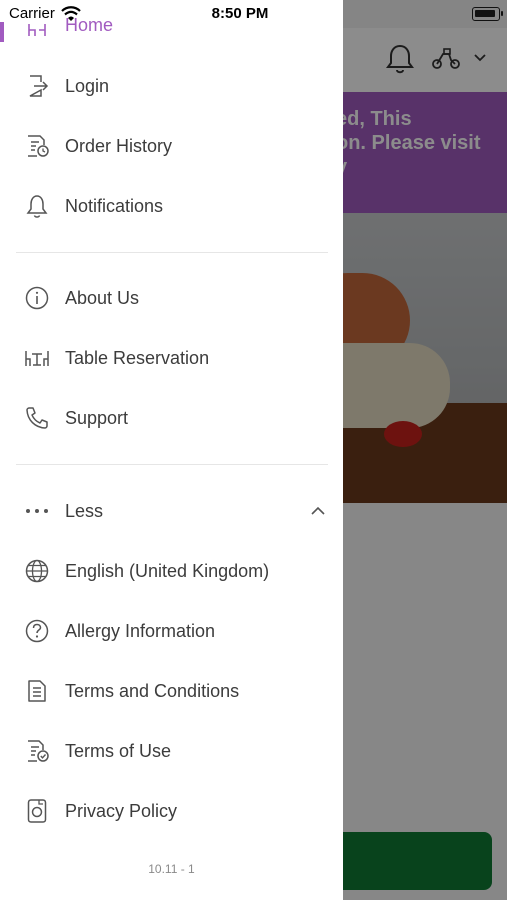 This screenshot has height=900, width=507. What do you see at coordinates (37, 571) in the screenshot?
I see `globe-icon` at bounding box center [37, 571].